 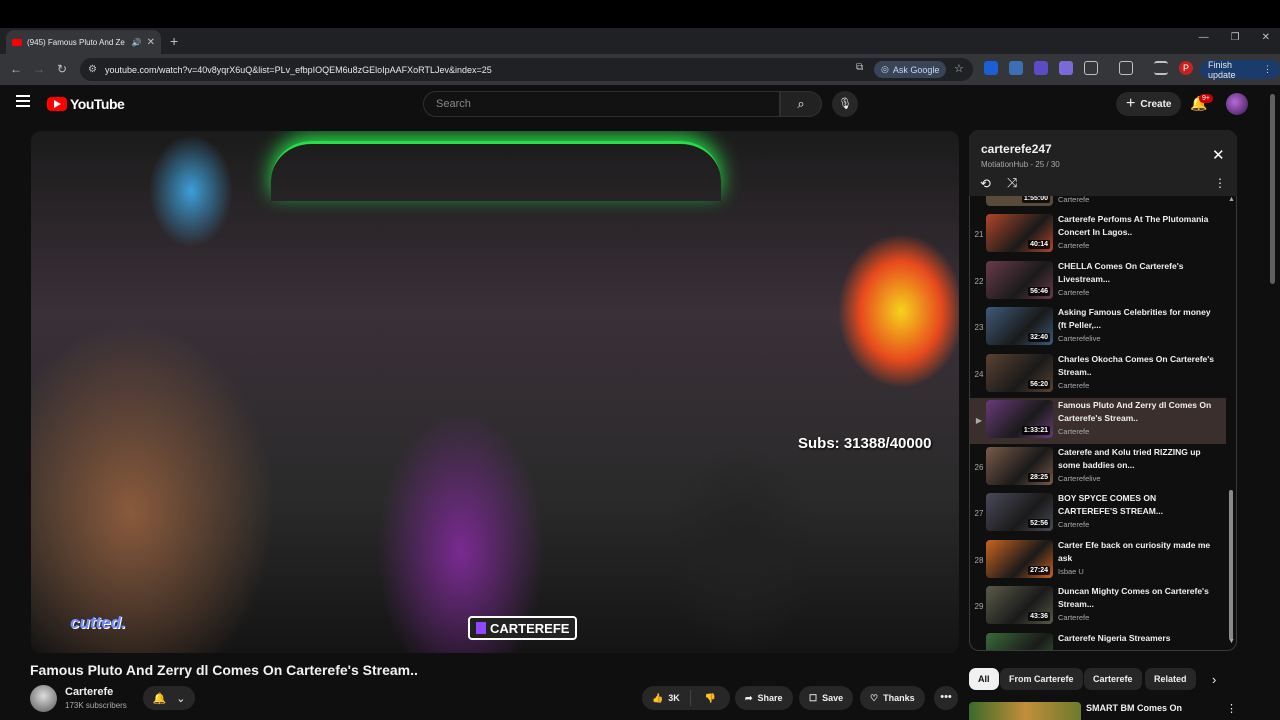 What do you see at coordinates (1041, 68) in the screenshot?
I see `extension-shield-icon` at bounding box center [1041, 68].